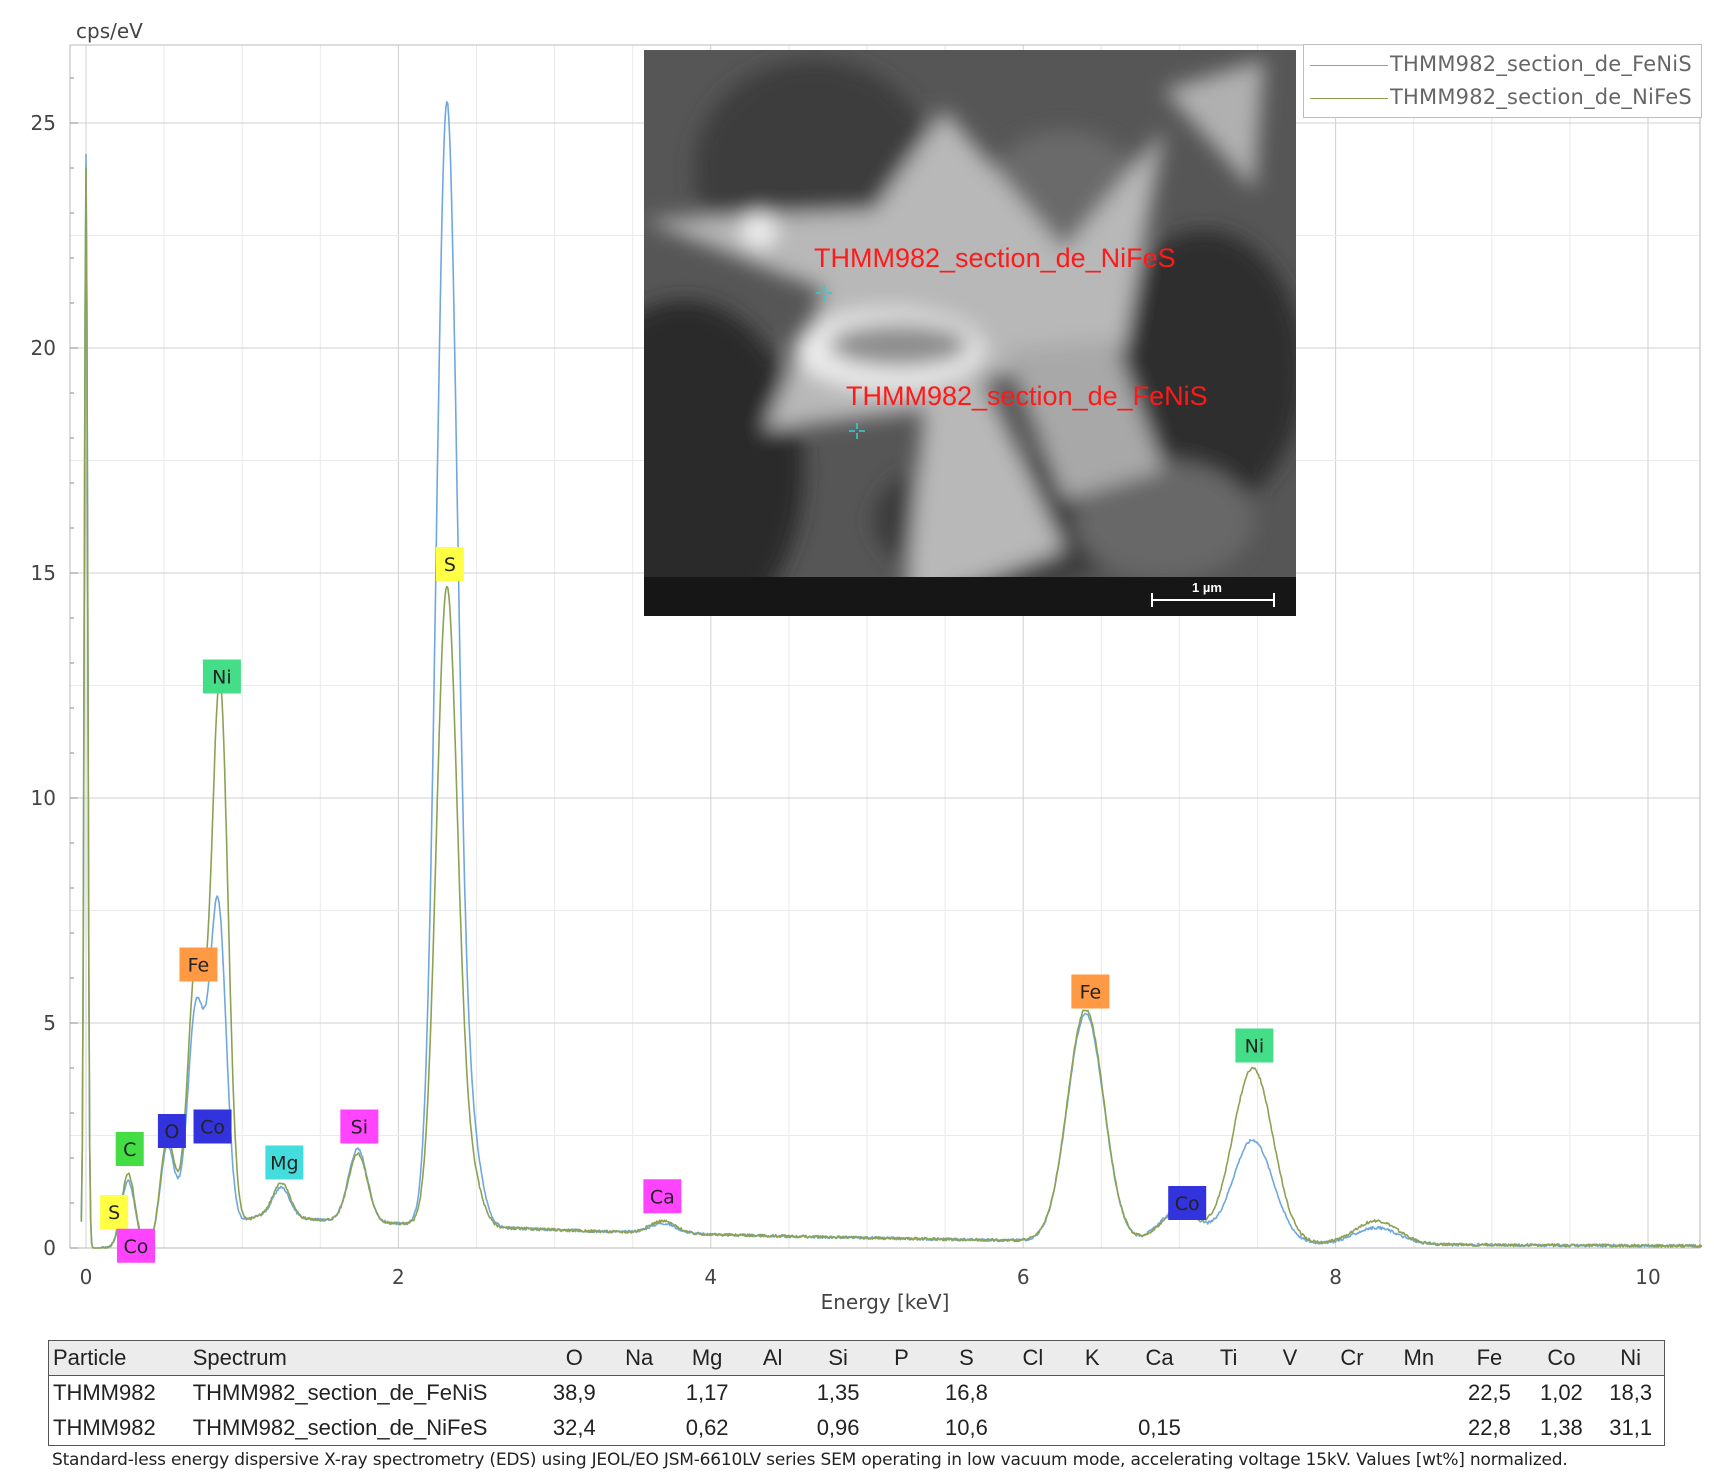 This screenshot has width=1714, height=1482. I want to click on column-header: K, so click(1092, 1357).